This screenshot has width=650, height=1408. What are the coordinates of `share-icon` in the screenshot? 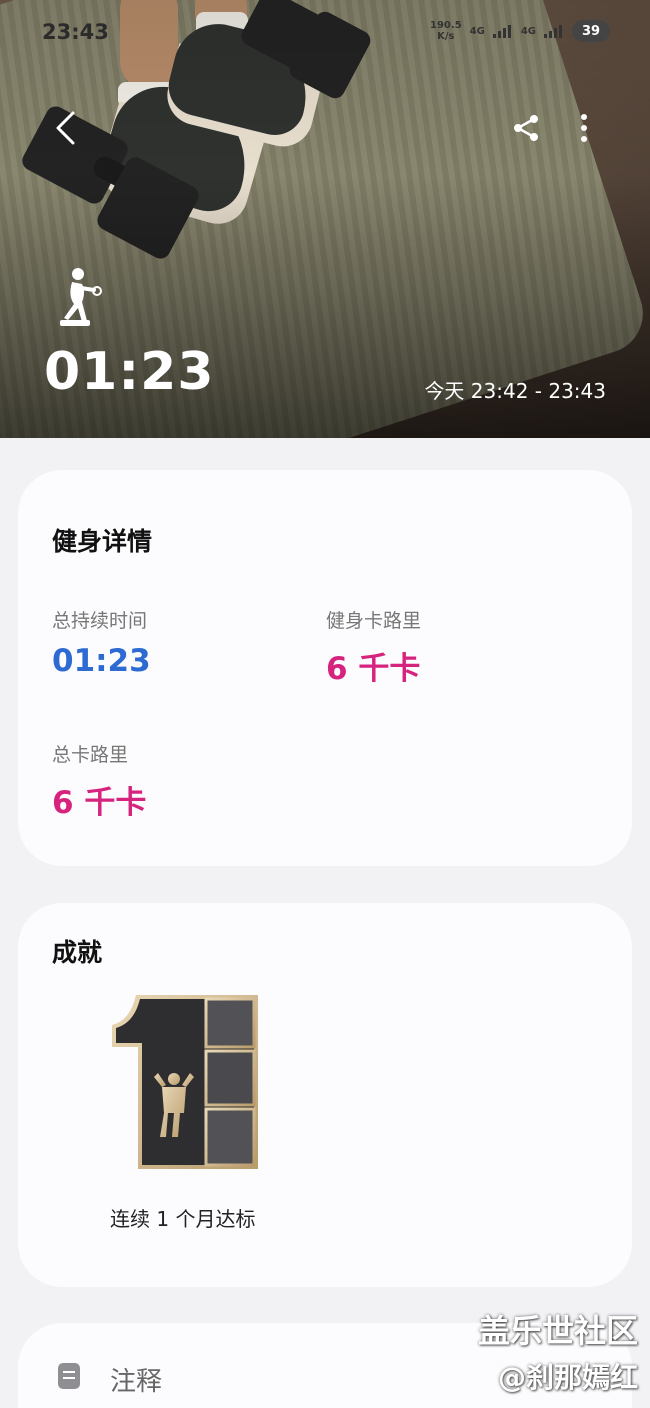 It's located at (526, 128).